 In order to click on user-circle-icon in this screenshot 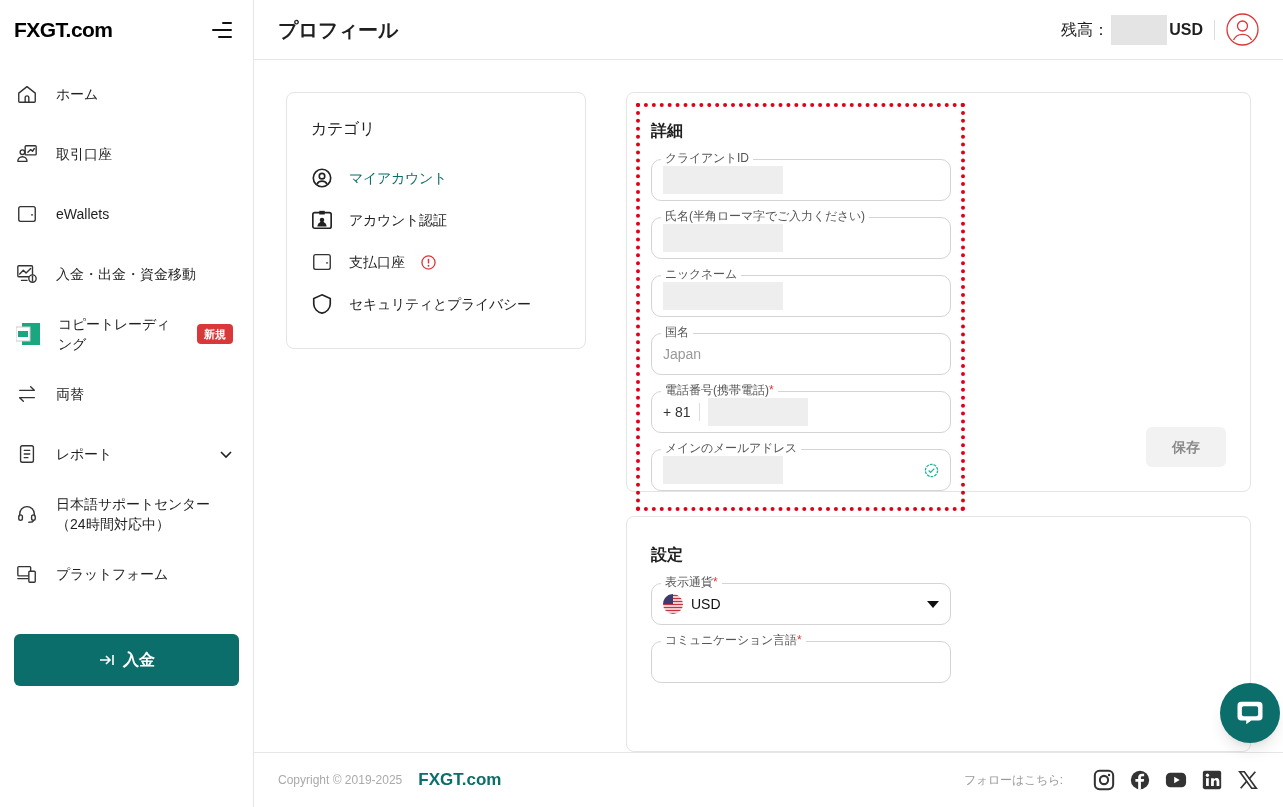, I will do `click(322, 178)`.